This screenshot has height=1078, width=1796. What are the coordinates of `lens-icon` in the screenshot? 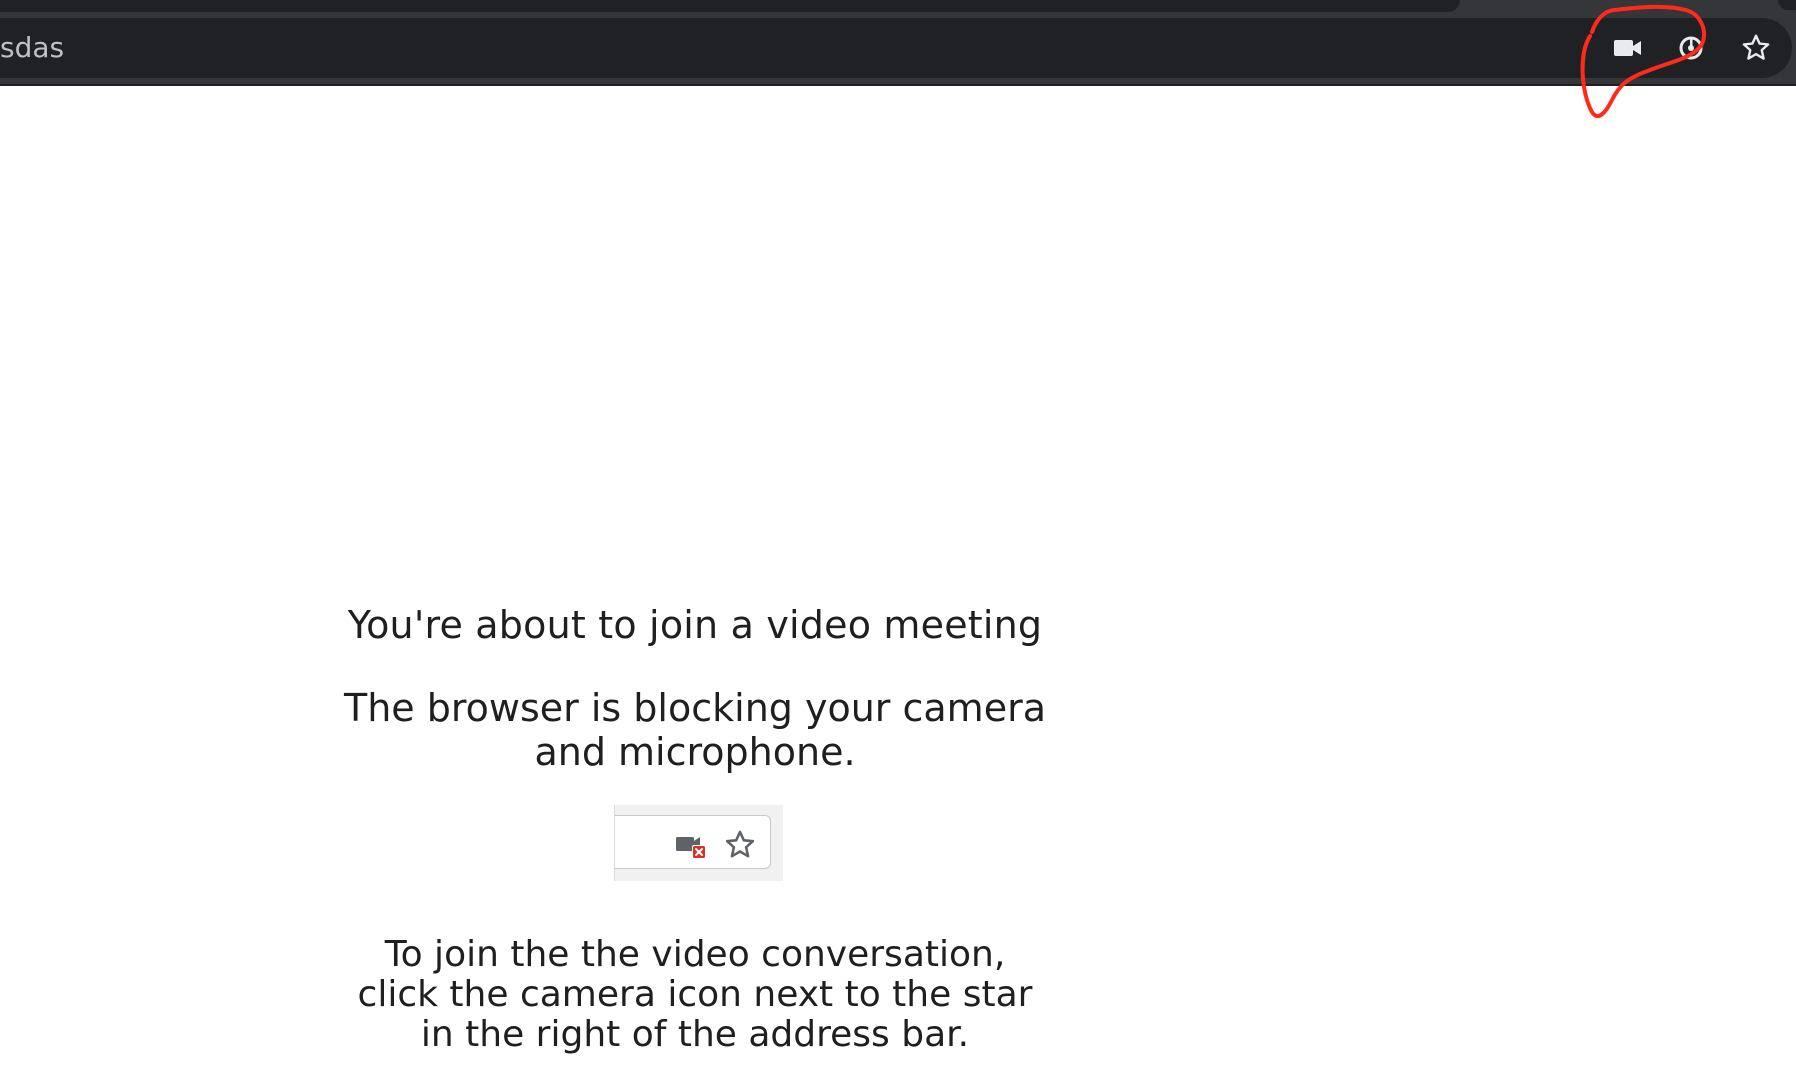 It's located at (1691, 48).